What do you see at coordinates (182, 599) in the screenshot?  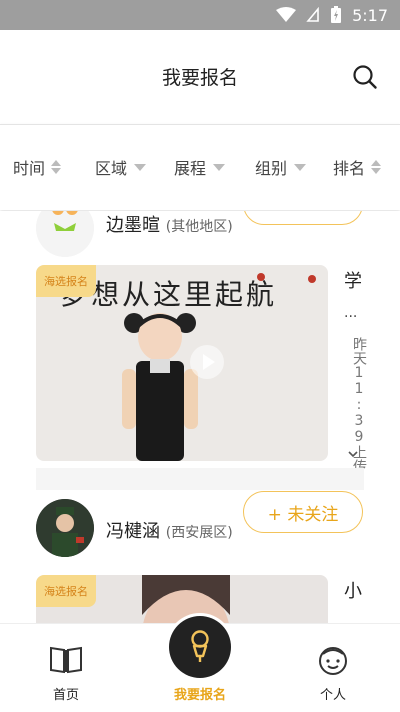 I see `video-thumbnail: 海选报名` at bounding box center [182, 599].